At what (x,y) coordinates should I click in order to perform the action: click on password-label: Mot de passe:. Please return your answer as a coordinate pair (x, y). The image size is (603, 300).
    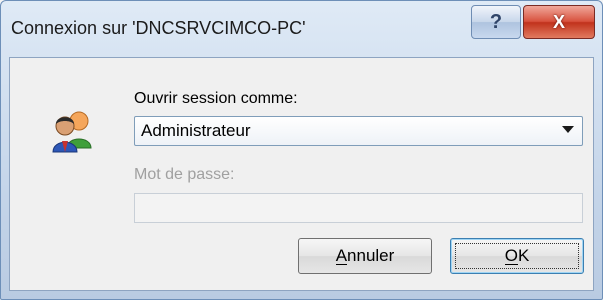
    Looking at the image, I should click on (184, 174).